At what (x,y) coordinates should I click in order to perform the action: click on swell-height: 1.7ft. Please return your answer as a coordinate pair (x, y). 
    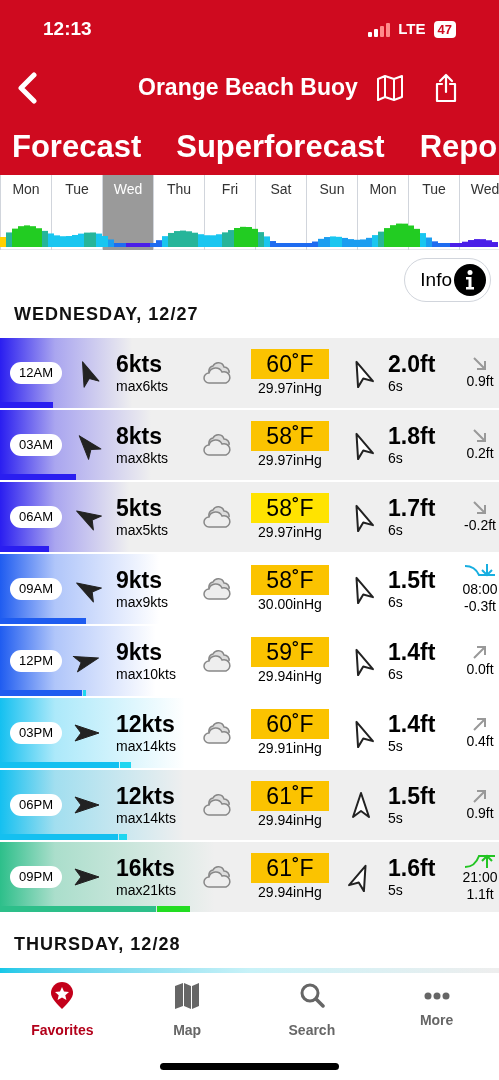
    Looking at the image, I should click on (412, 508).